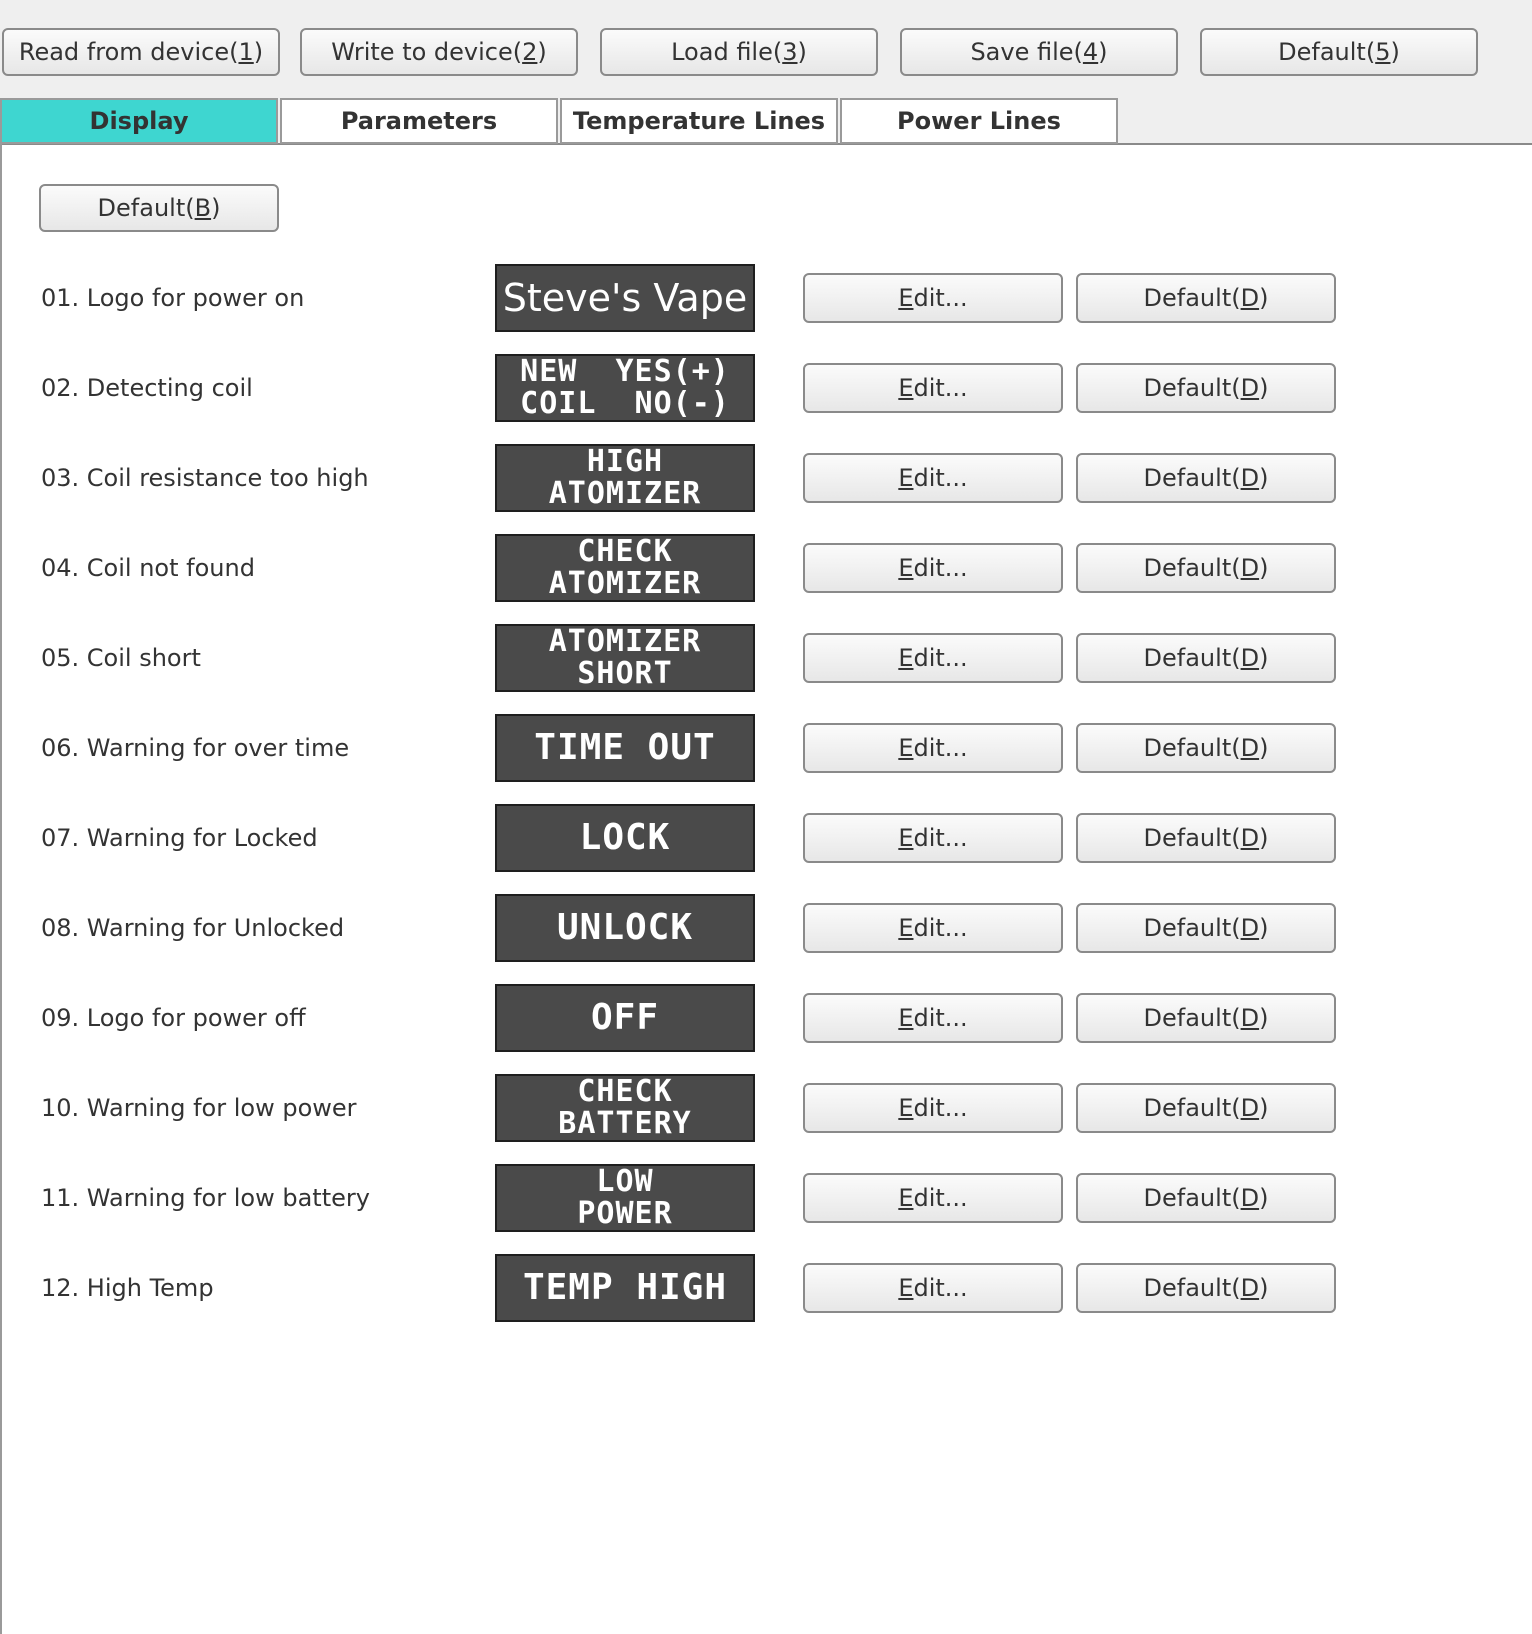 This screenshot has width=1532, height=1634. Describe the element at coordinates (739, 52) in the screenshot. I see `load-file-button: Load file(3)` at that location.